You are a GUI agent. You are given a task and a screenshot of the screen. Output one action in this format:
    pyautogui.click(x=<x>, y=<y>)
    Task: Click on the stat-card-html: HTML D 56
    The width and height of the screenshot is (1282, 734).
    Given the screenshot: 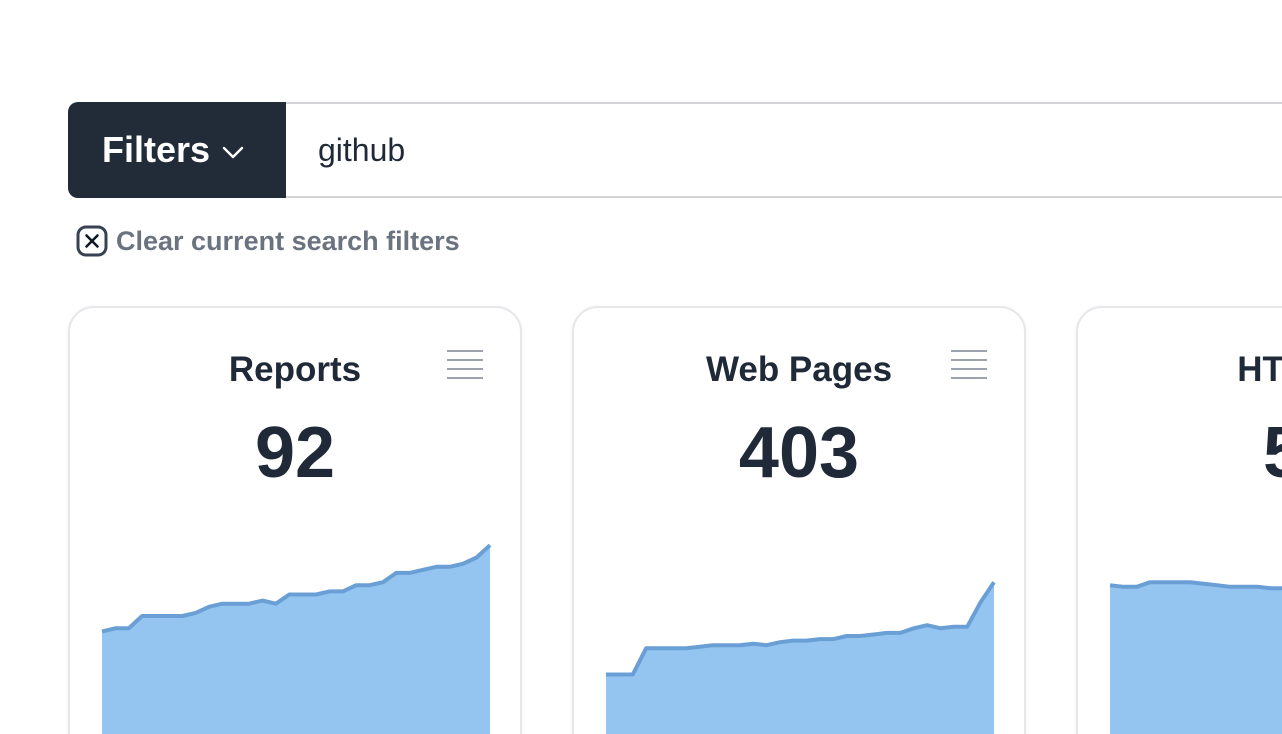 What is the action you would take?
    pyautogui.click(x=1179, y=520)
    